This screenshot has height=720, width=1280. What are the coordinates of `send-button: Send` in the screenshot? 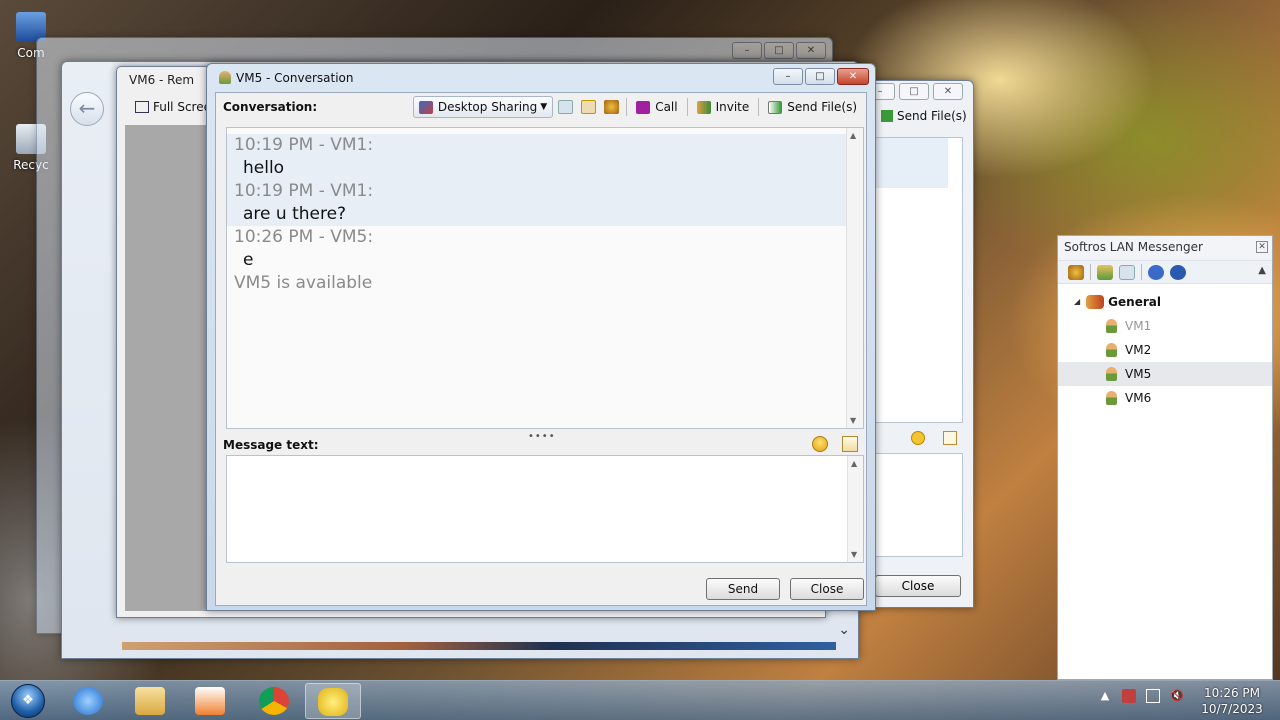 It's located at (743, 589).